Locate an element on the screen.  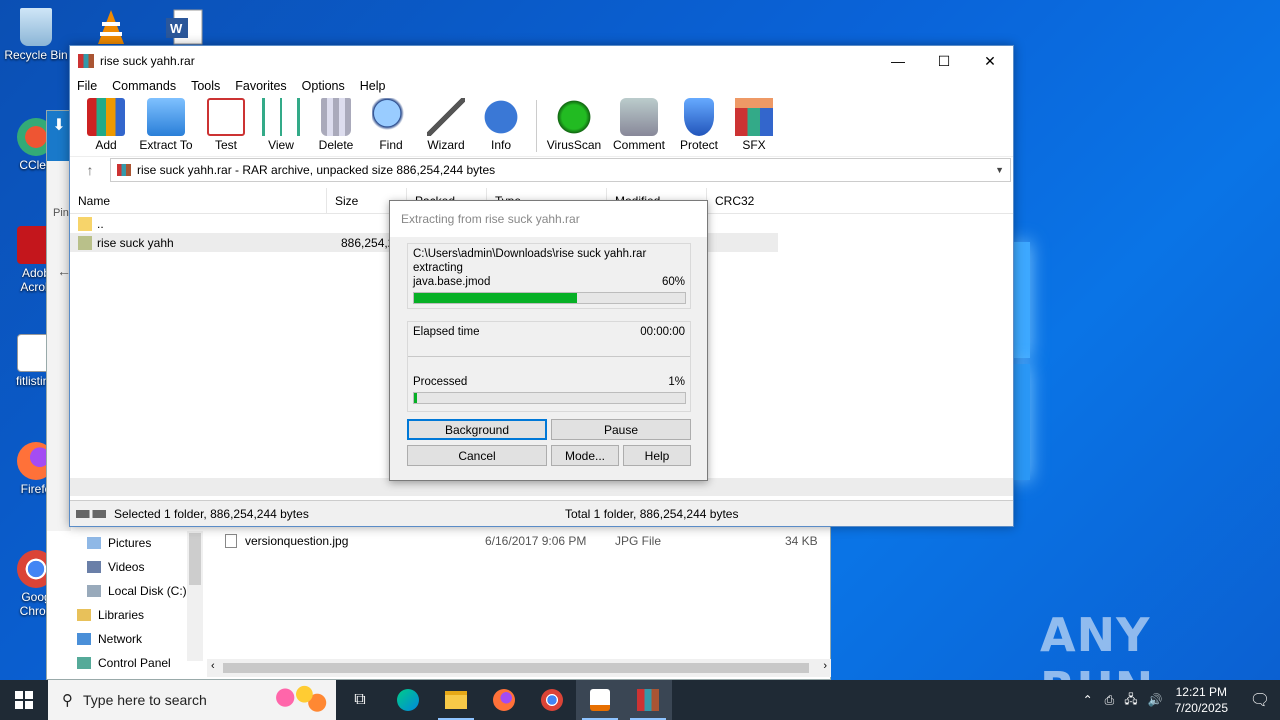
chrome-taskbar-button is located at coordinates (552, 700).